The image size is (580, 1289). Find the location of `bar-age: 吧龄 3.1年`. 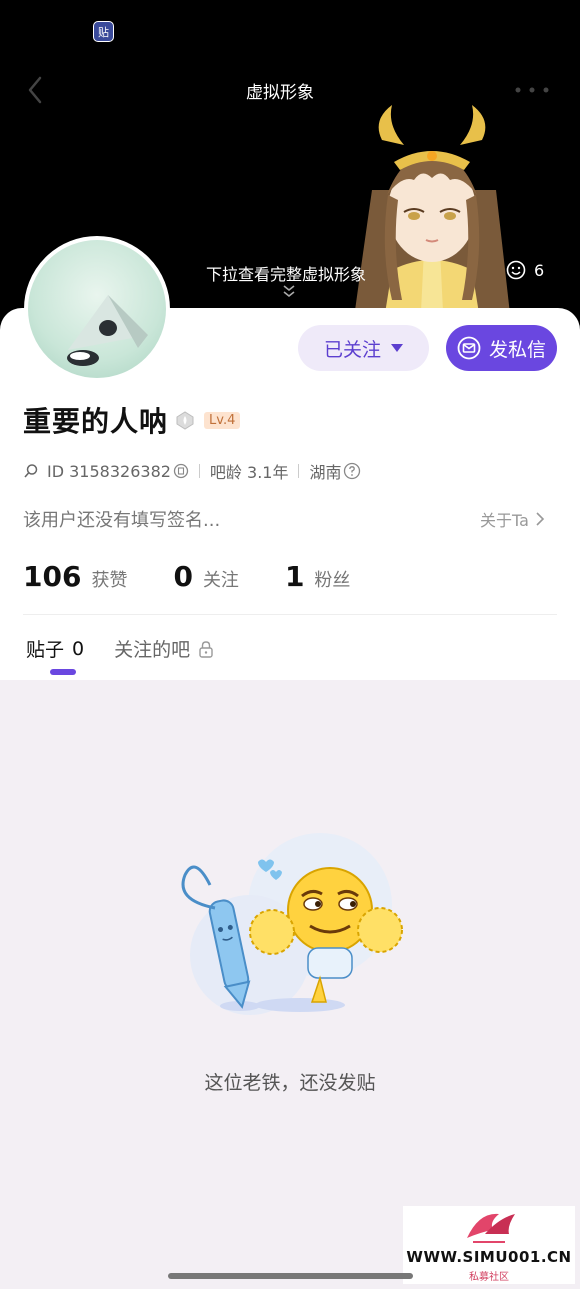

bar-age: 吧龄 3.1年 is located at coordinates (249, 472).